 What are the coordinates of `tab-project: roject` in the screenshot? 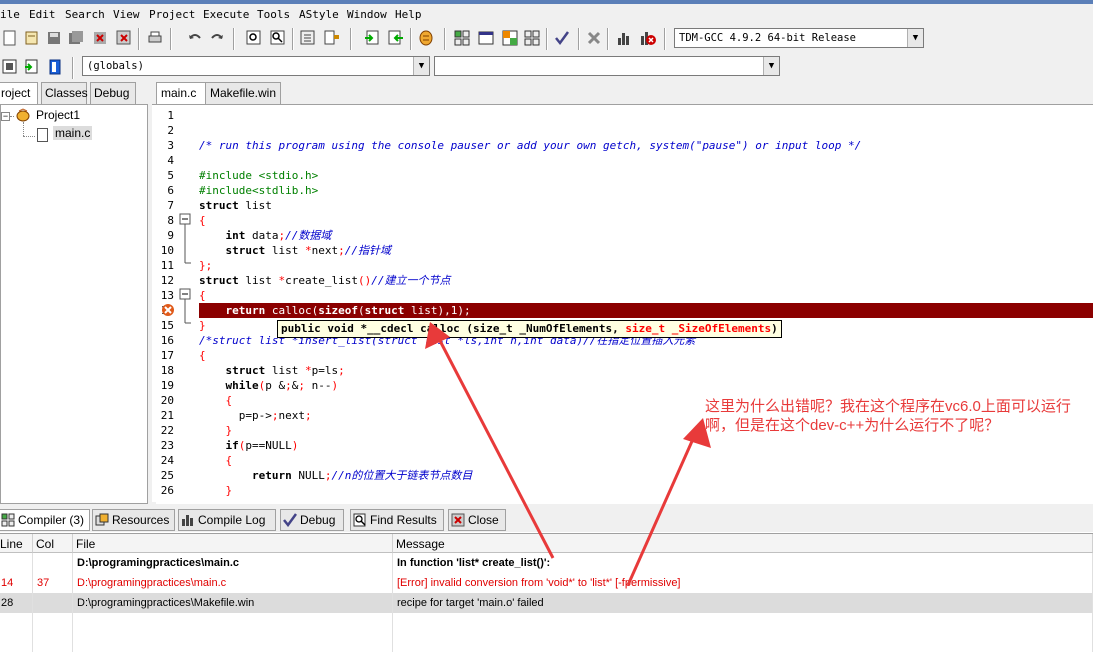 It's located at (19, 93).